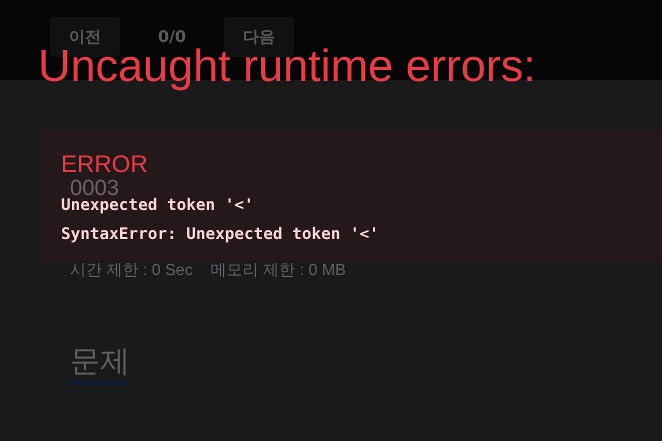  I want to click on limit-text: 시간 제한 : 0 Sec, so click(131, 271).